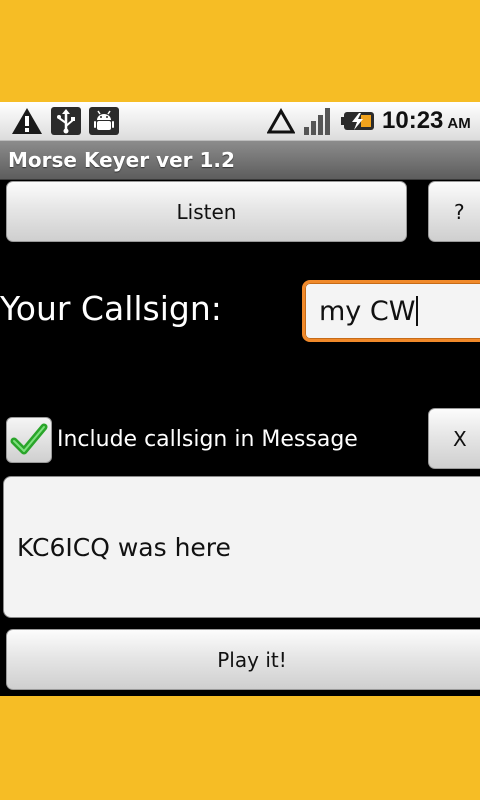 This screenshot has height=800, width=480. Describe the element at coordinates (281, 121) in the screenshot. I see `signal-triangle-icon` at that location.